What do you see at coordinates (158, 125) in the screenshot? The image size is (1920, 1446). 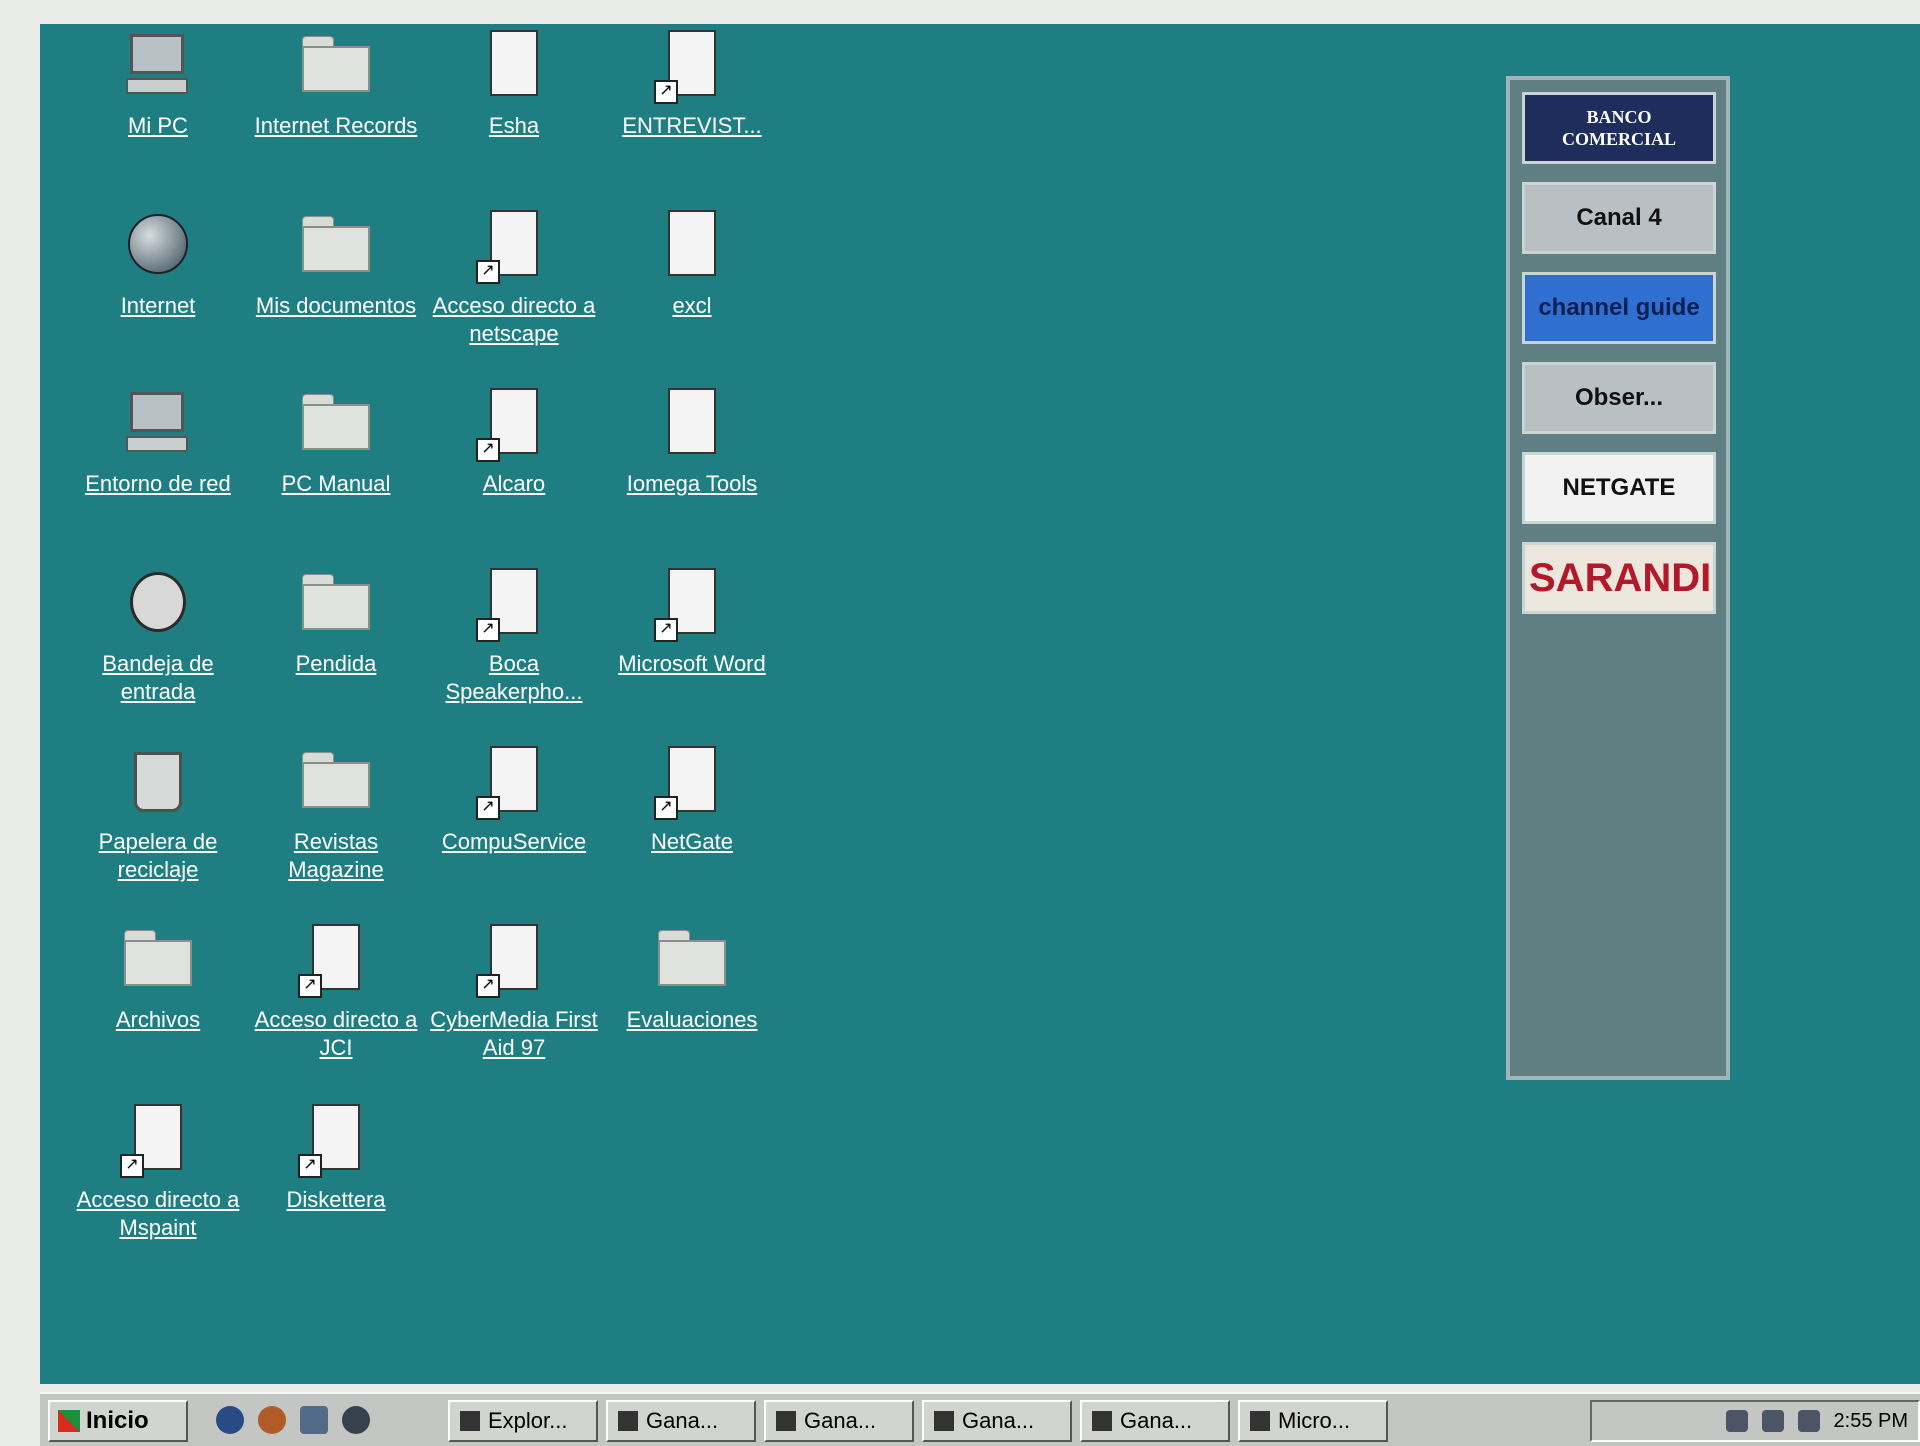 I see `desktop-icon-label: Mi PC` at bounding box center [158, 125].